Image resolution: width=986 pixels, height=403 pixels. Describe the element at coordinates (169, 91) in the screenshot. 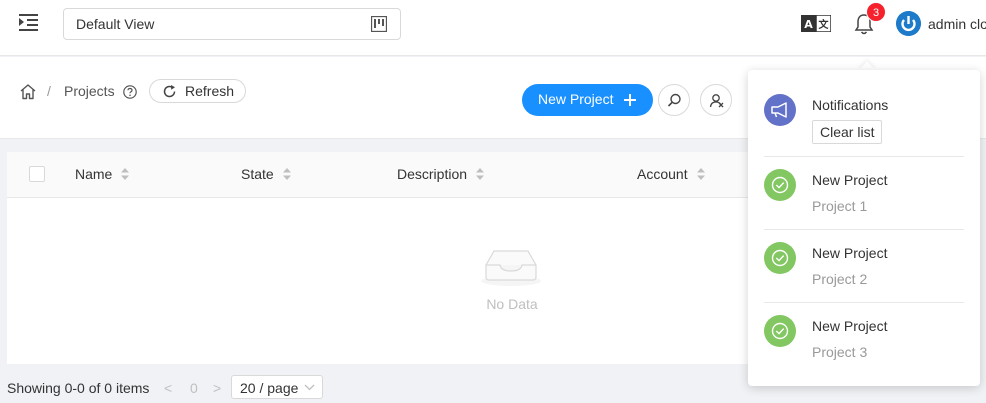

I see `reload-icon` at that location.